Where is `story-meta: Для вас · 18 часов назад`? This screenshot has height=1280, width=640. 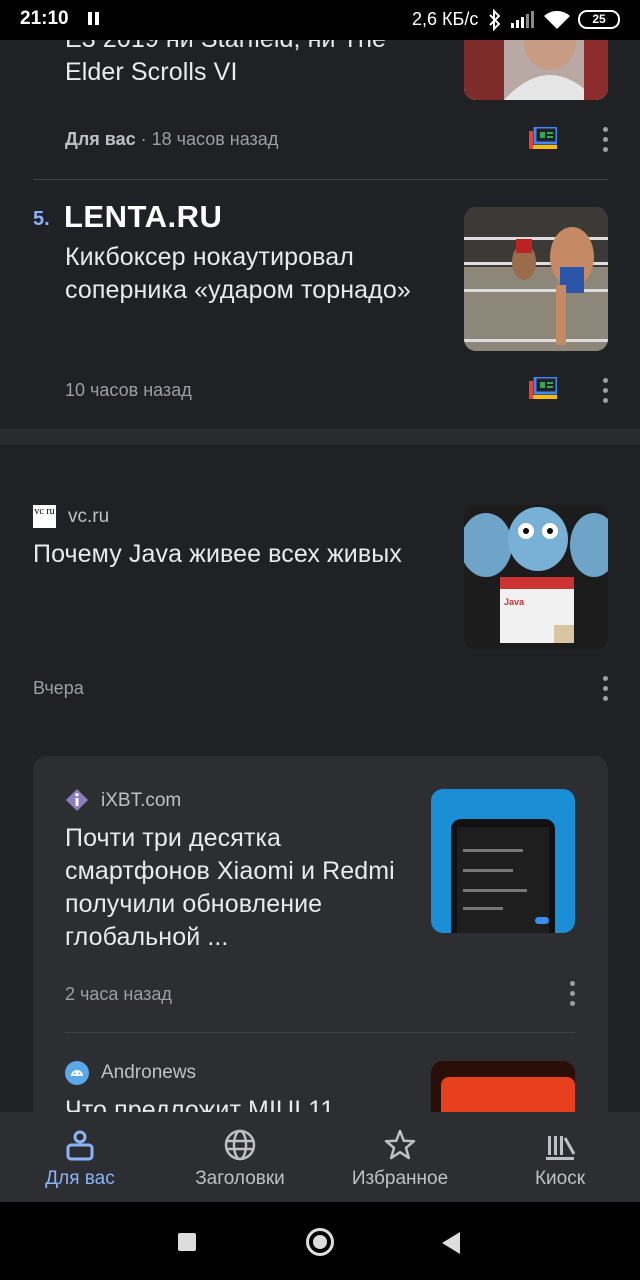
story-meta: Для вас · 18 часов назад is located at coordinates (171, 139).